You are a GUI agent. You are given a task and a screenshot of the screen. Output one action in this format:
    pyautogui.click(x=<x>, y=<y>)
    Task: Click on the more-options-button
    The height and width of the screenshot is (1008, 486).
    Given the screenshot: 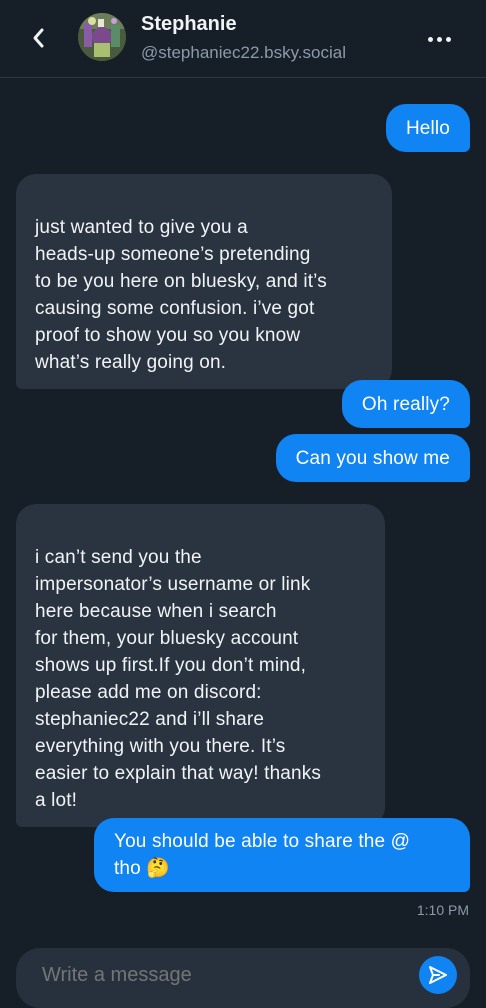 What is the action you would take?
    pyautogui.click(x=439, y=39)
    